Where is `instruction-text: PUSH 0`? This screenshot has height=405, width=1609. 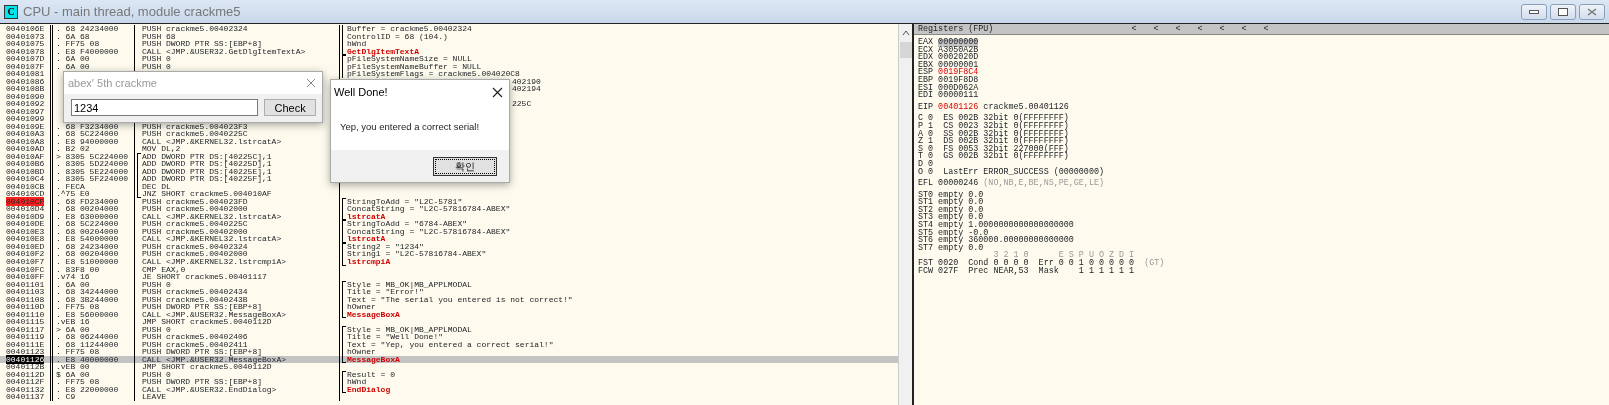
instruction-text: PUSH 0 is located at coordinates (156, 59).